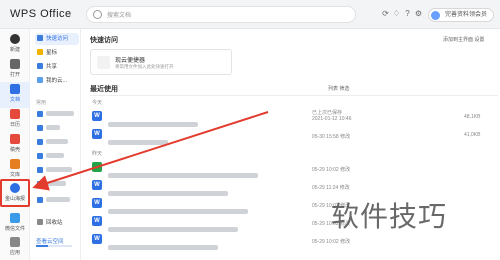  Describe the element at coordinates (54, 223) in the screenshot. I see `sidebar-item-label: 回收站` at that location.